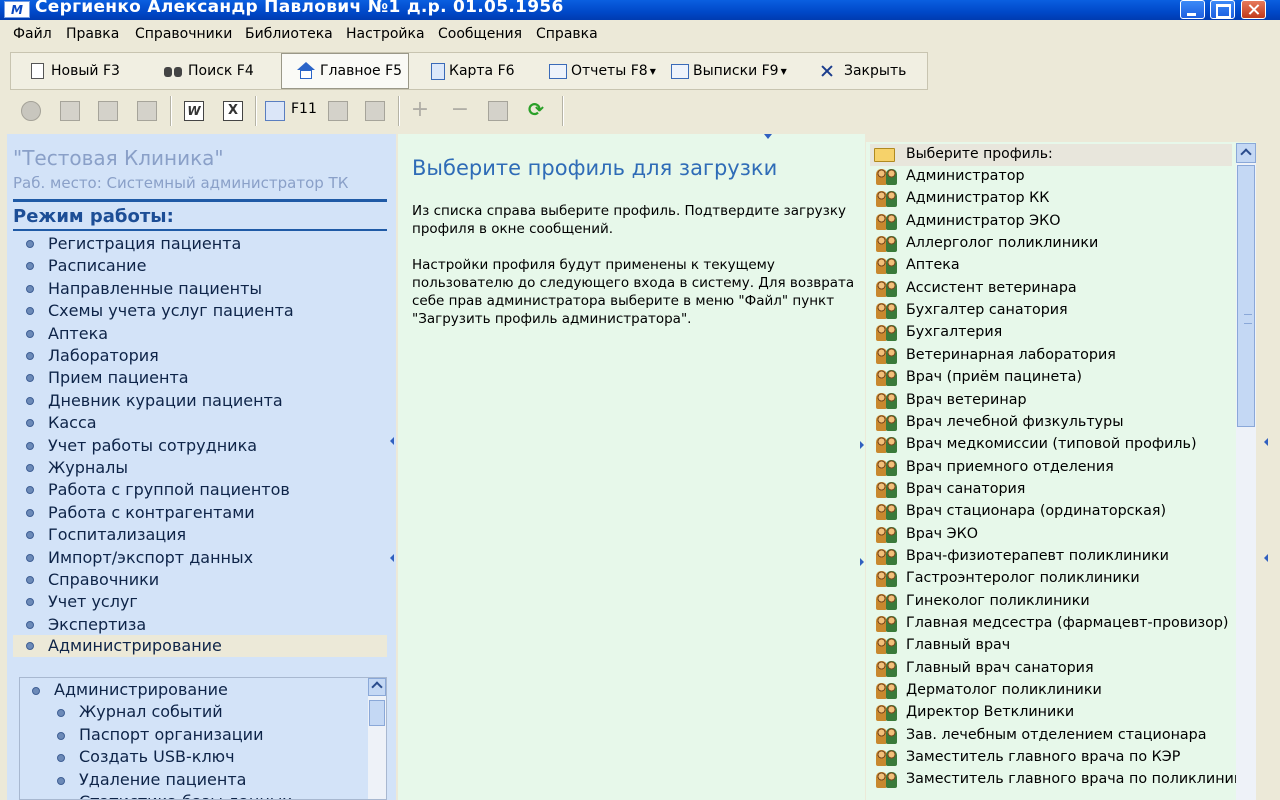 Image resolution: width=1280 pixels, height=800 pixels. Describe the element at coordinates (1051, 244) in the screenshot. I see `profile-item: Аллерголог поликлиники` at that location.